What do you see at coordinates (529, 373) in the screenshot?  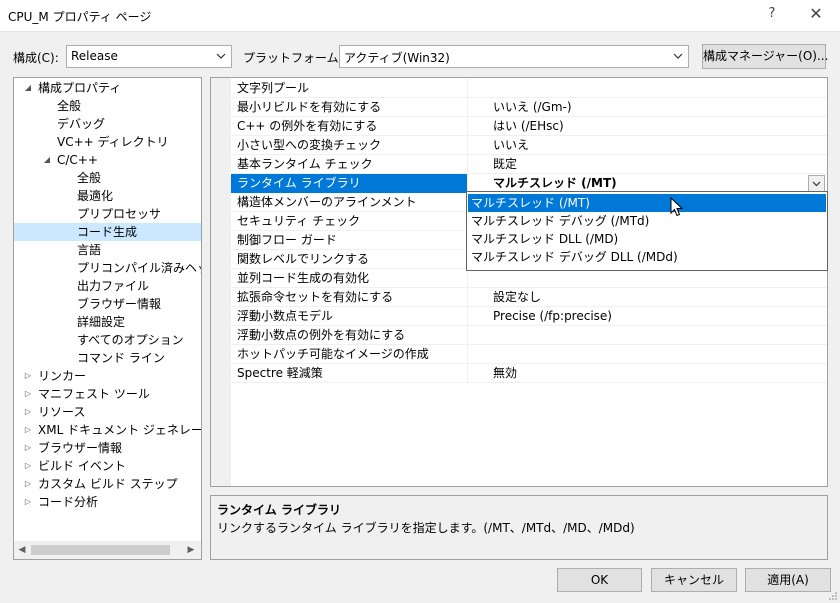 I see `property-row: Spectre 軽減策 無効` at bounding box center [529, 373].